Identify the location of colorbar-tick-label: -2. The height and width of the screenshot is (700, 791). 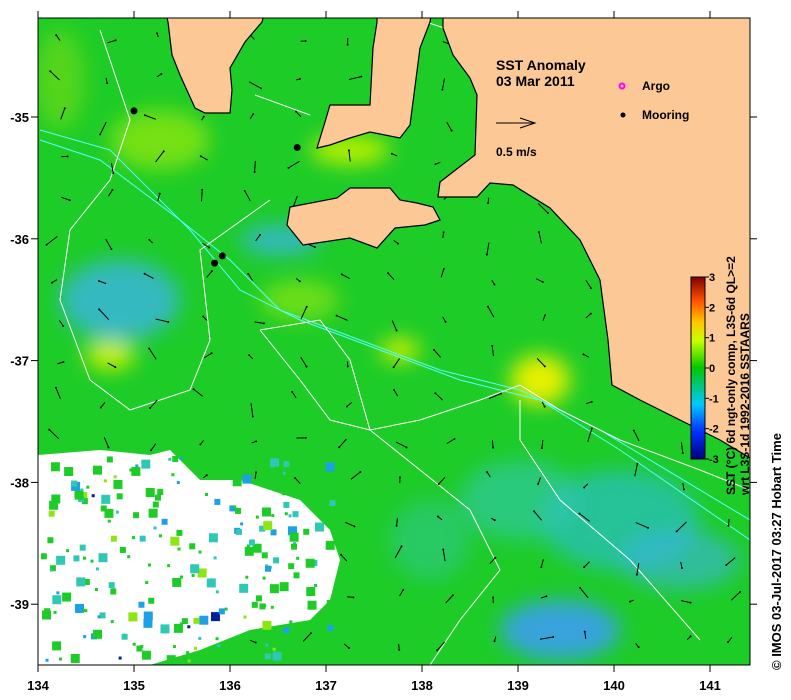
(714, 430).